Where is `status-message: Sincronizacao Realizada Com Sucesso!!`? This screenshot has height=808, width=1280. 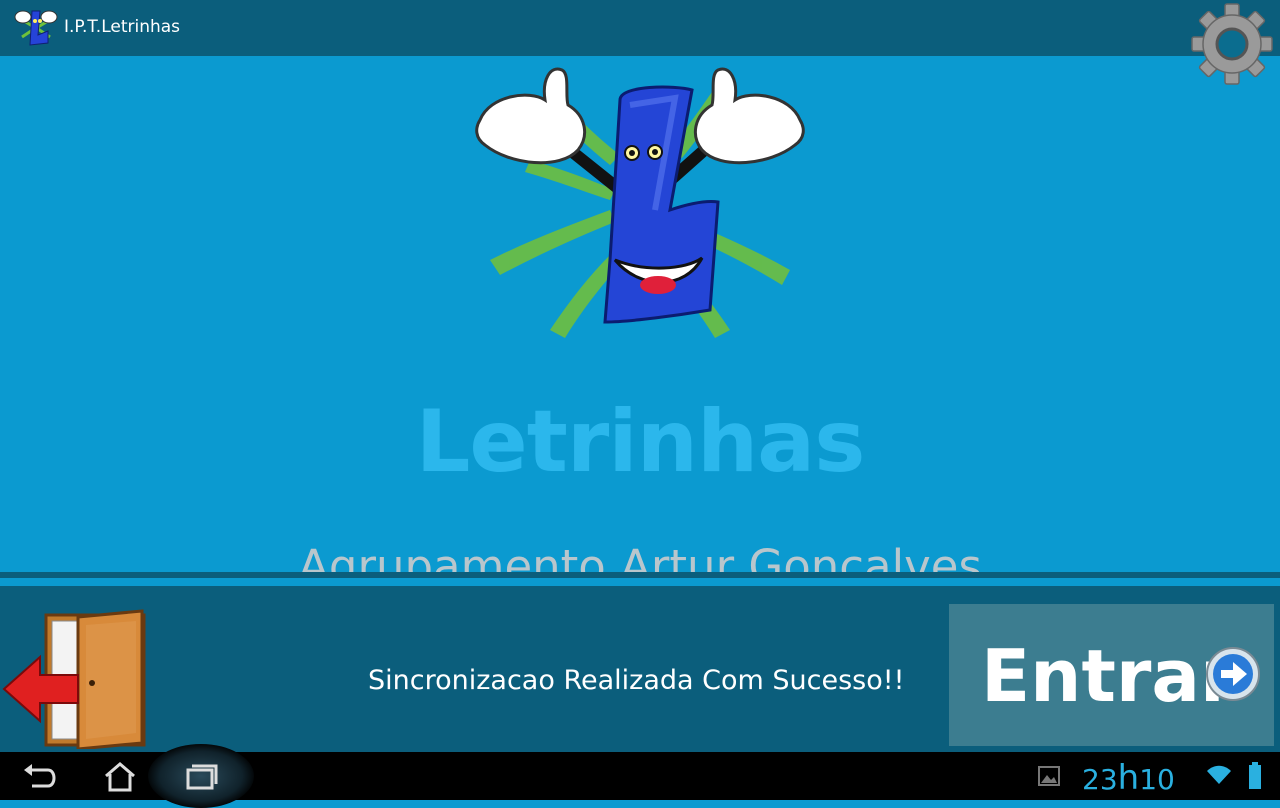 status-message: Sincronizacao Realizada Com Sucesso!! is located at coordinates (636, 680).